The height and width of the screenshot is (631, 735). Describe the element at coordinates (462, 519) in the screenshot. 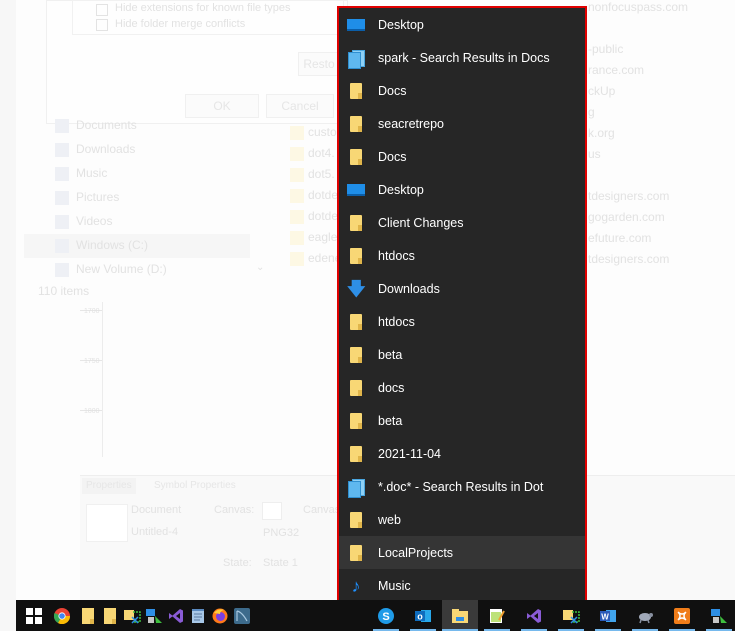

I see `jump-item-web: web` at that location.